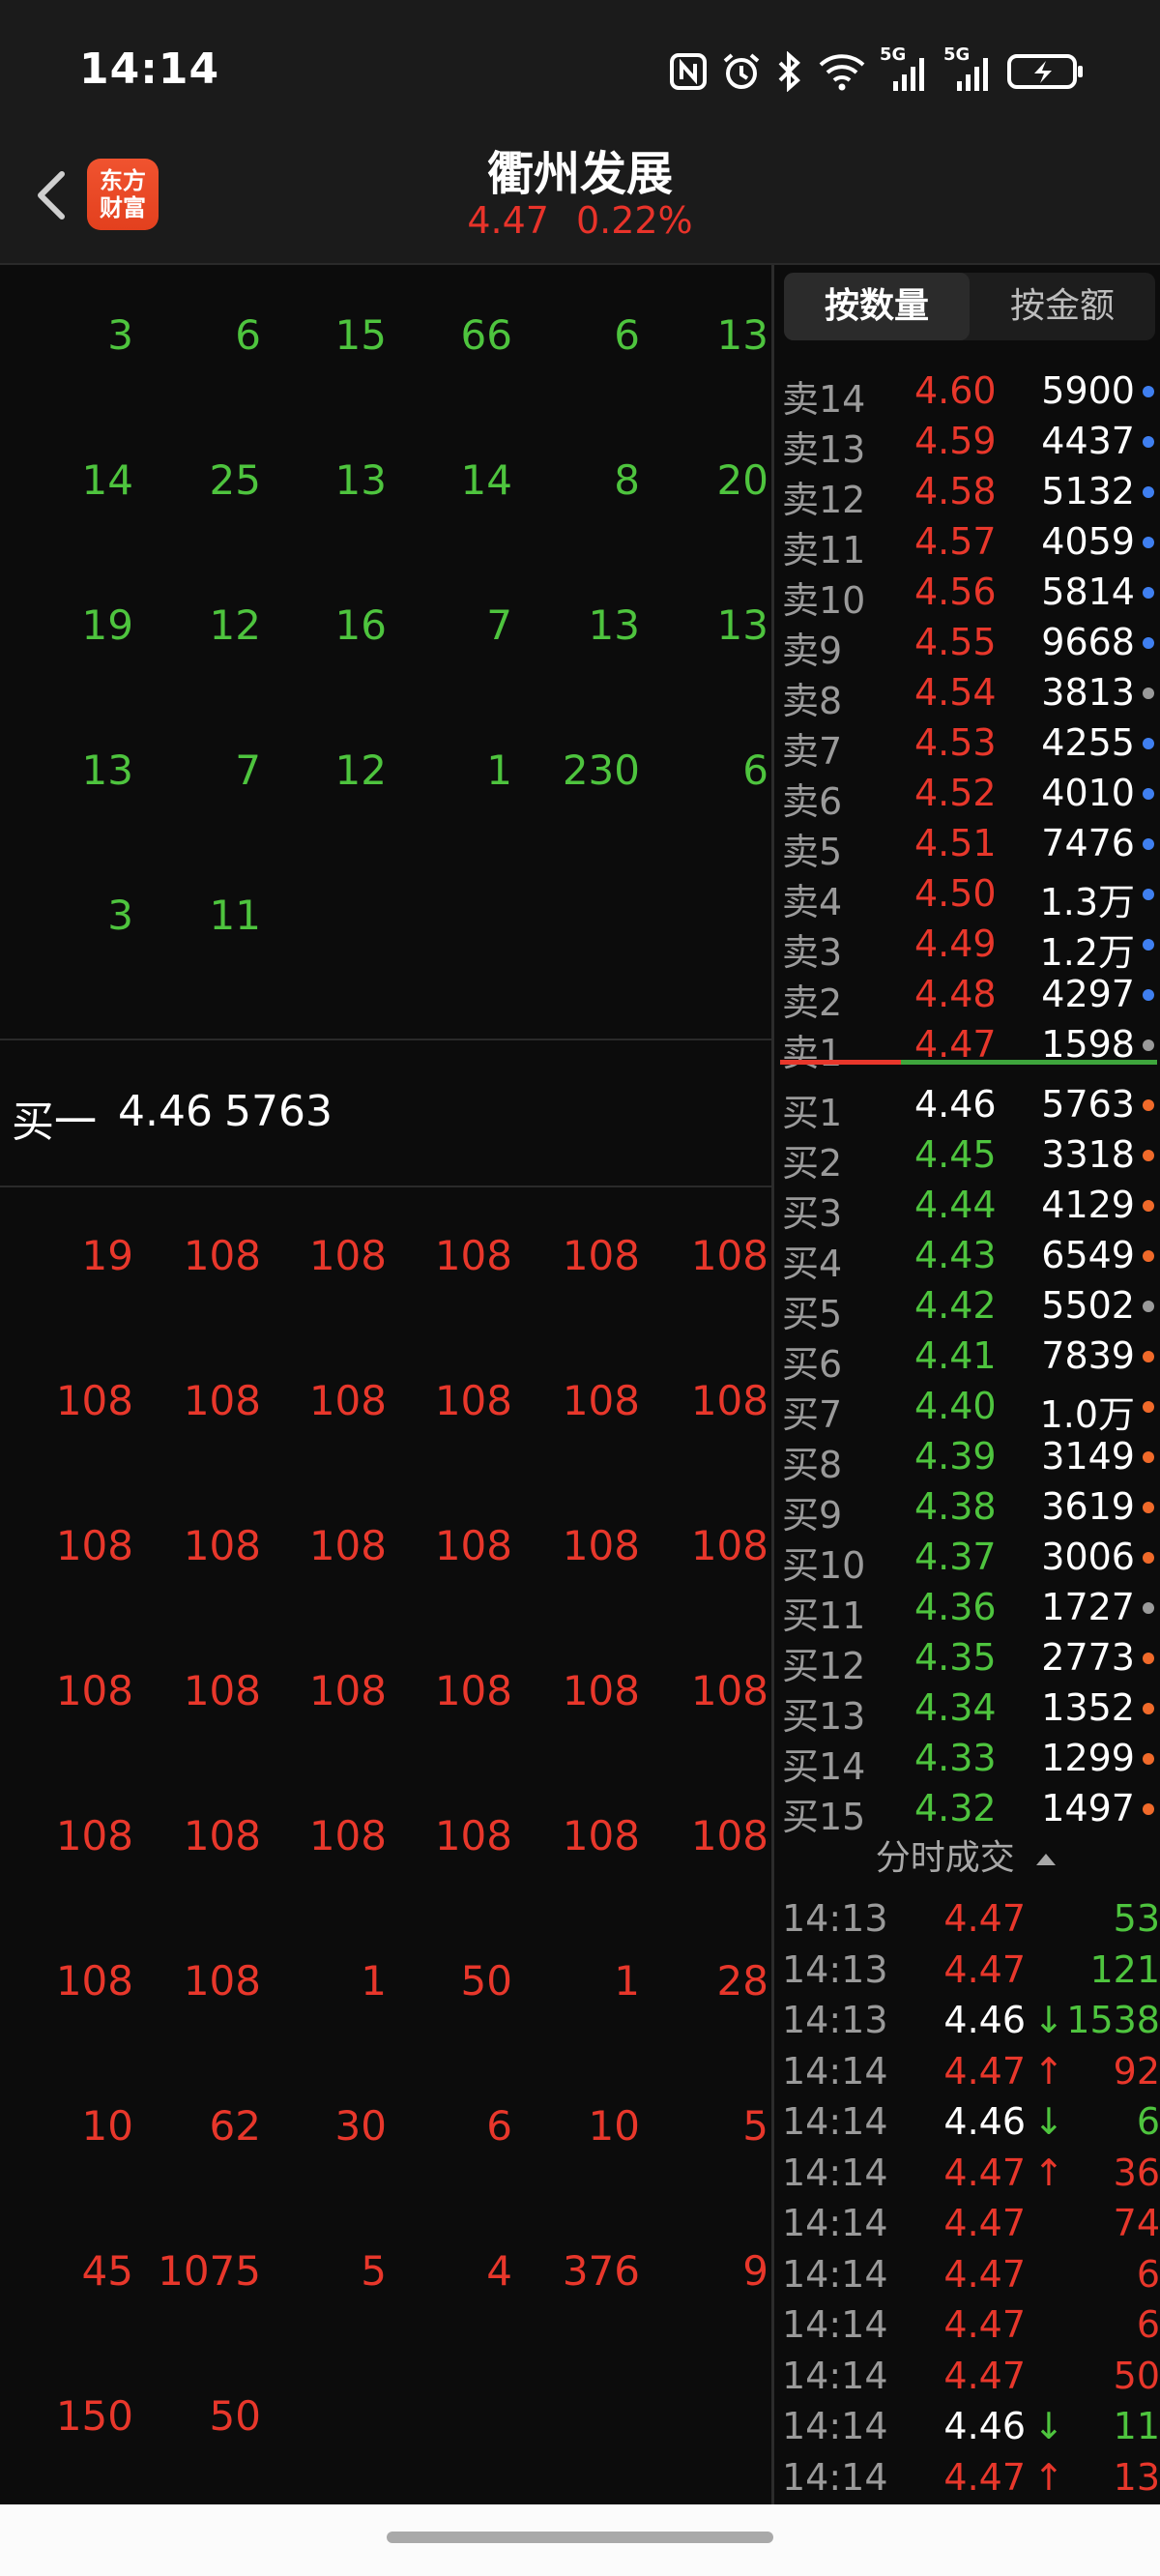 The image size is (1160, 2576). What do you see at coordinates (361, 625) in the screenshot?
I see `queue-order-size: 16` at bounding box center [361, 625].